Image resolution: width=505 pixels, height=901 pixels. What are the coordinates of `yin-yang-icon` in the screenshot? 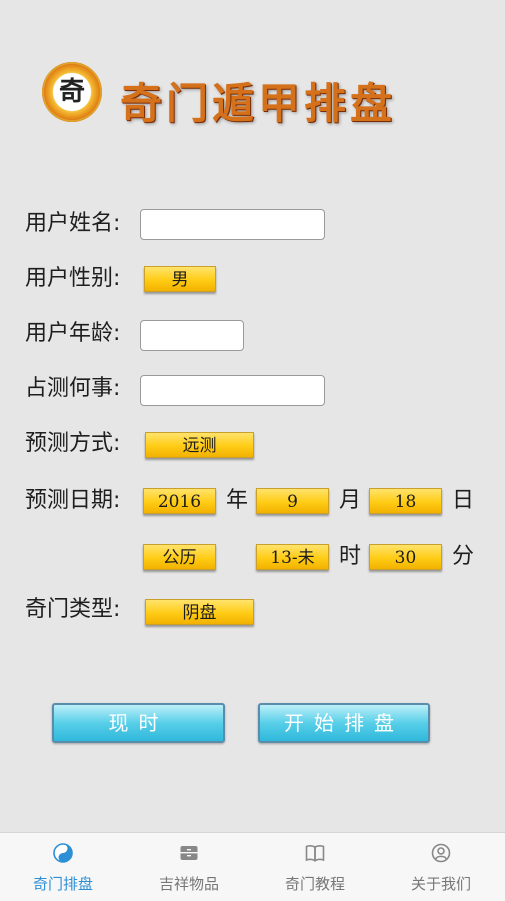 It's located at (63, 853).